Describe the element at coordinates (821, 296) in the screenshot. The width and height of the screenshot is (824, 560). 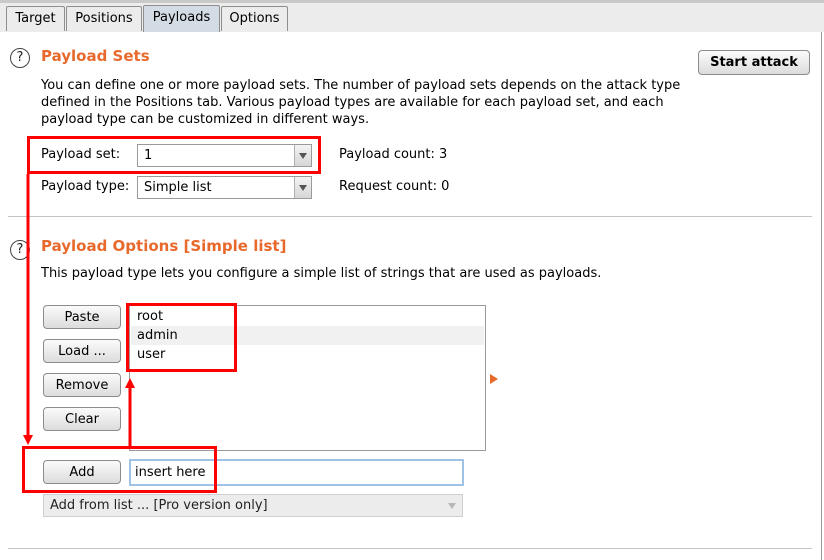
I see `panel-right-border` at that location.